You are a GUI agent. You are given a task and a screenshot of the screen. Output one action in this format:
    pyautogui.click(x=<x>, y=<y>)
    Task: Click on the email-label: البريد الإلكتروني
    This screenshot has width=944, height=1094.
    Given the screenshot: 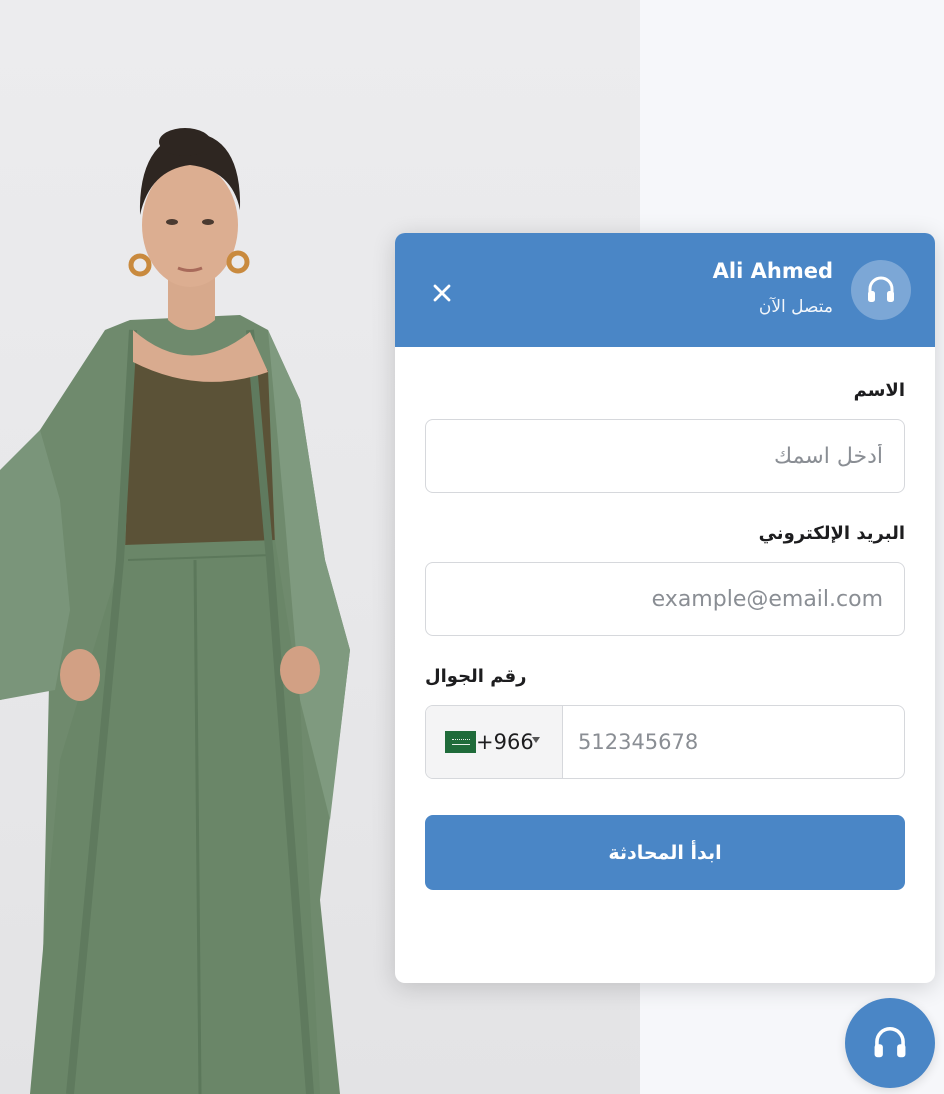 What is the action you would take?
    pyautogui.click(x=831, y=533)
    